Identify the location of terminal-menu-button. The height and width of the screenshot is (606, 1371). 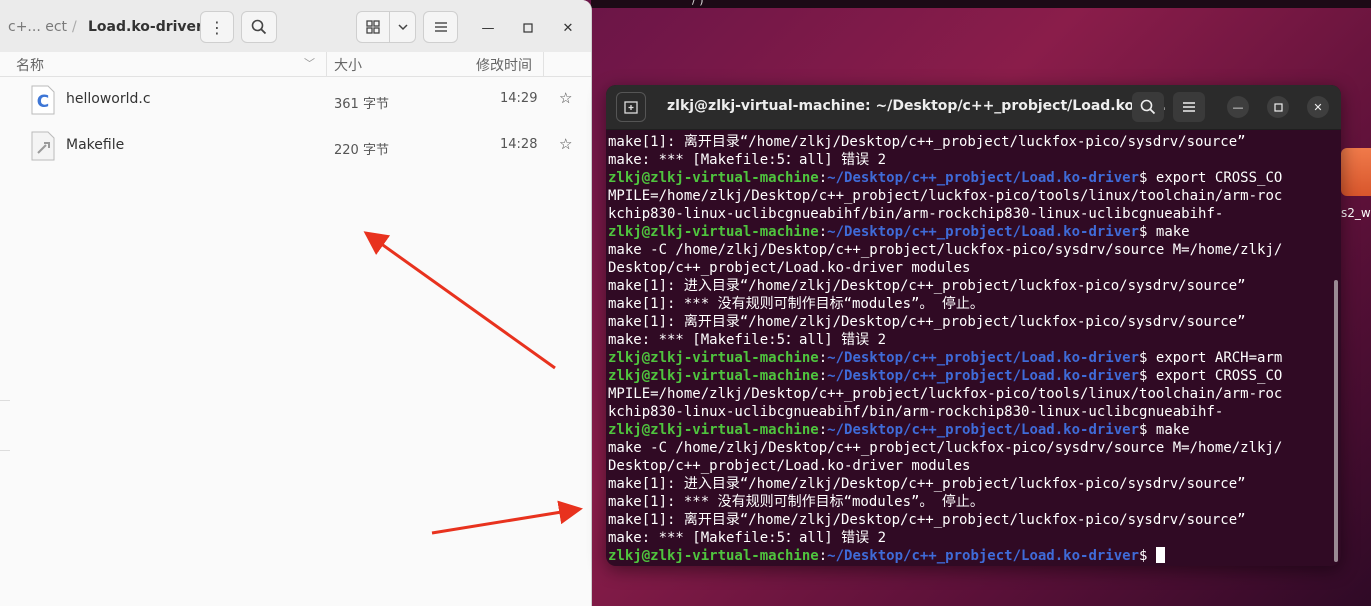
(1189, 107).